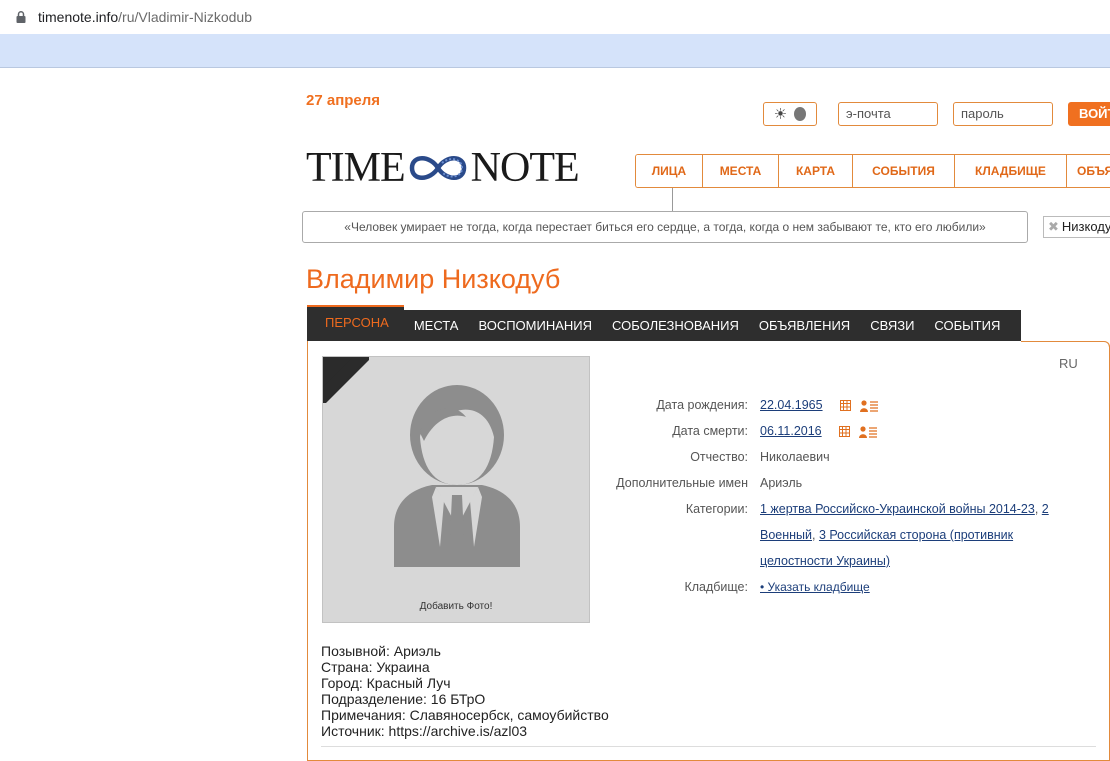 This screenshot has height=761, width=1110. I want to click on detail-source: Источник: https://archive.is/azl03, so click(424, 731).